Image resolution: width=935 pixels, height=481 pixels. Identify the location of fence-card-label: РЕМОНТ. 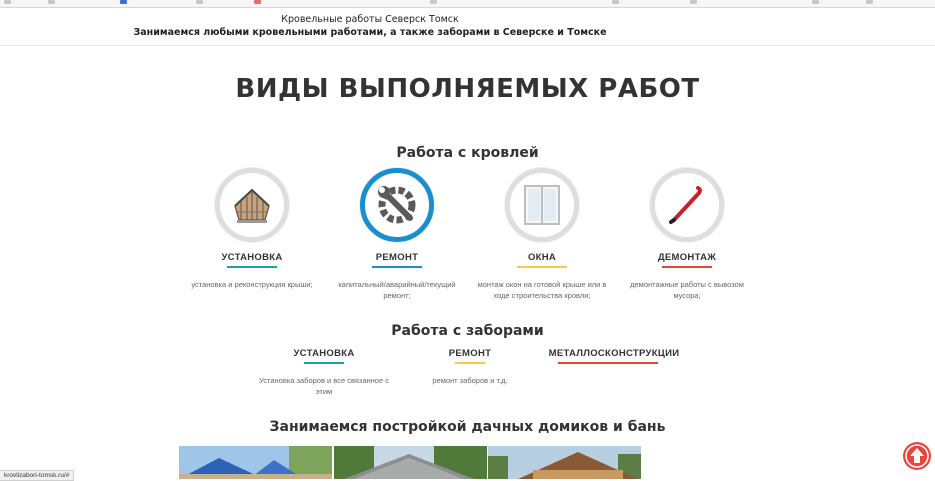
(470, 353).